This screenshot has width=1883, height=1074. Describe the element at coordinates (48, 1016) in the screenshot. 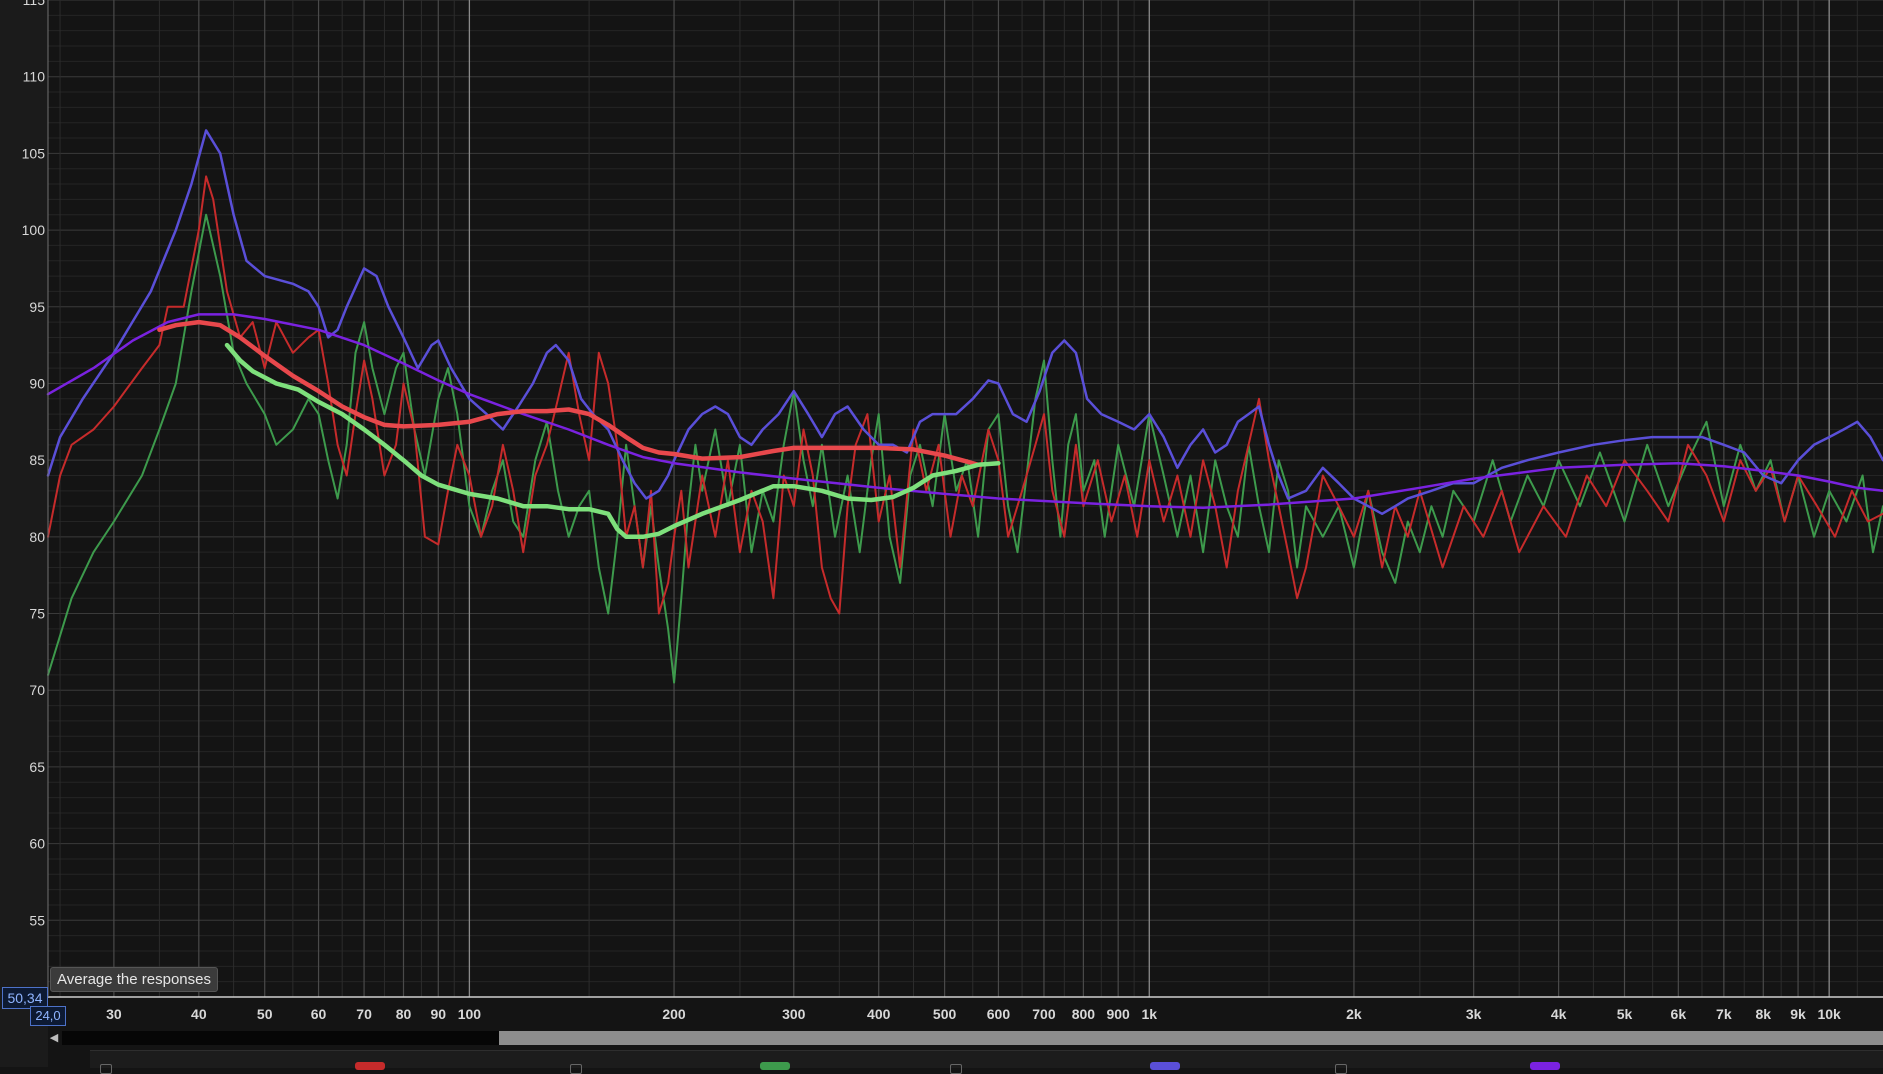

I see `cursor-x-readout: 24,0` at that location.